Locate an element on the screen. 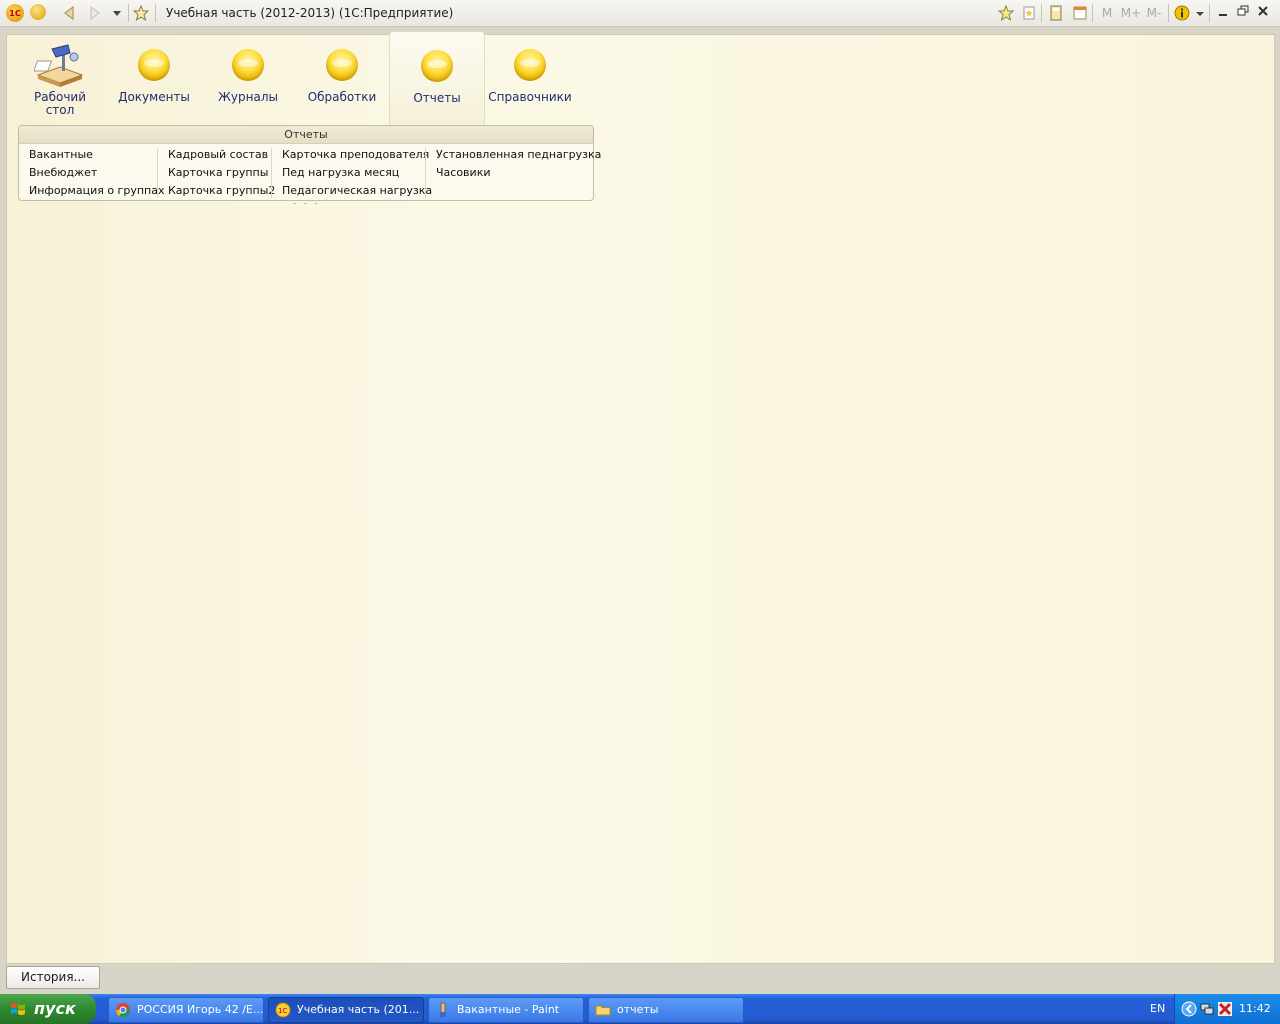 The width and height of the screenshot is (1280, 1024). start-button: пуск is located at coordinates (48, 1009).